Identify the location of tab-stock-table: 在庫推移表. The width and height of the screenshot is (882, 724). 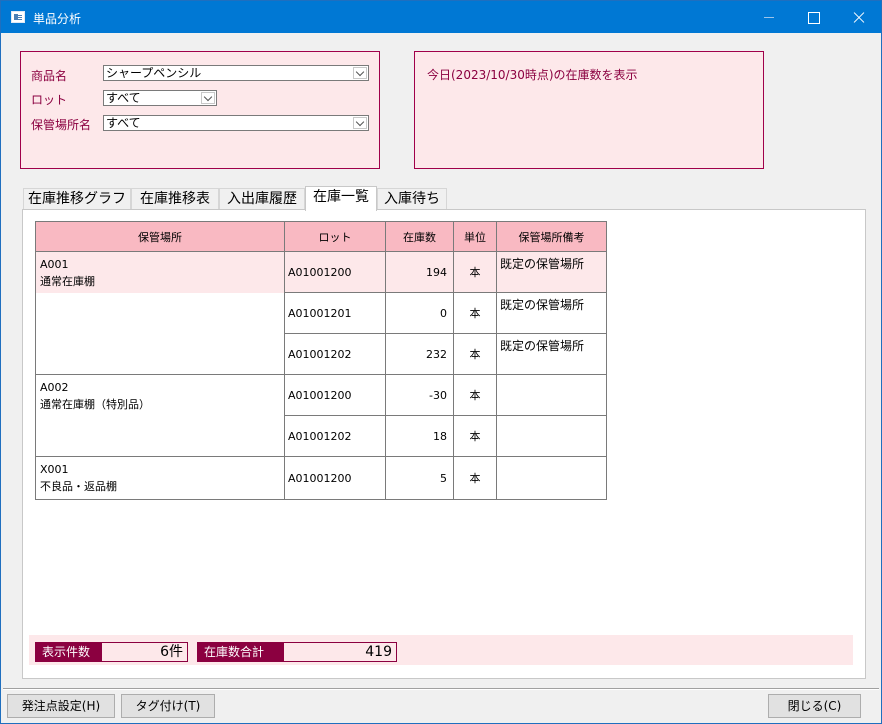
(175, 199).